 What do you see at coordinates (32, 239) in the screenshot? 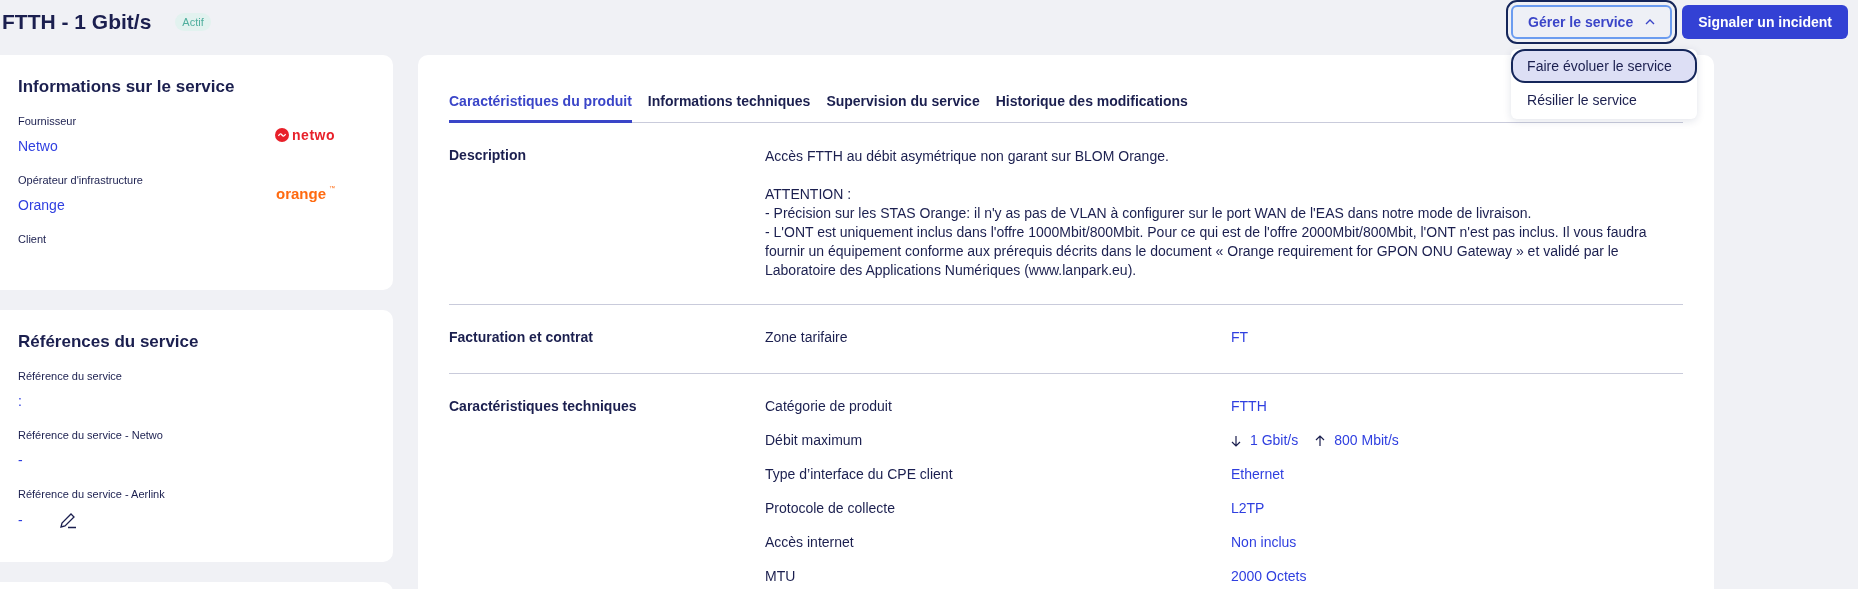
I see `field-label: Client` at bounding box center [32, 239].